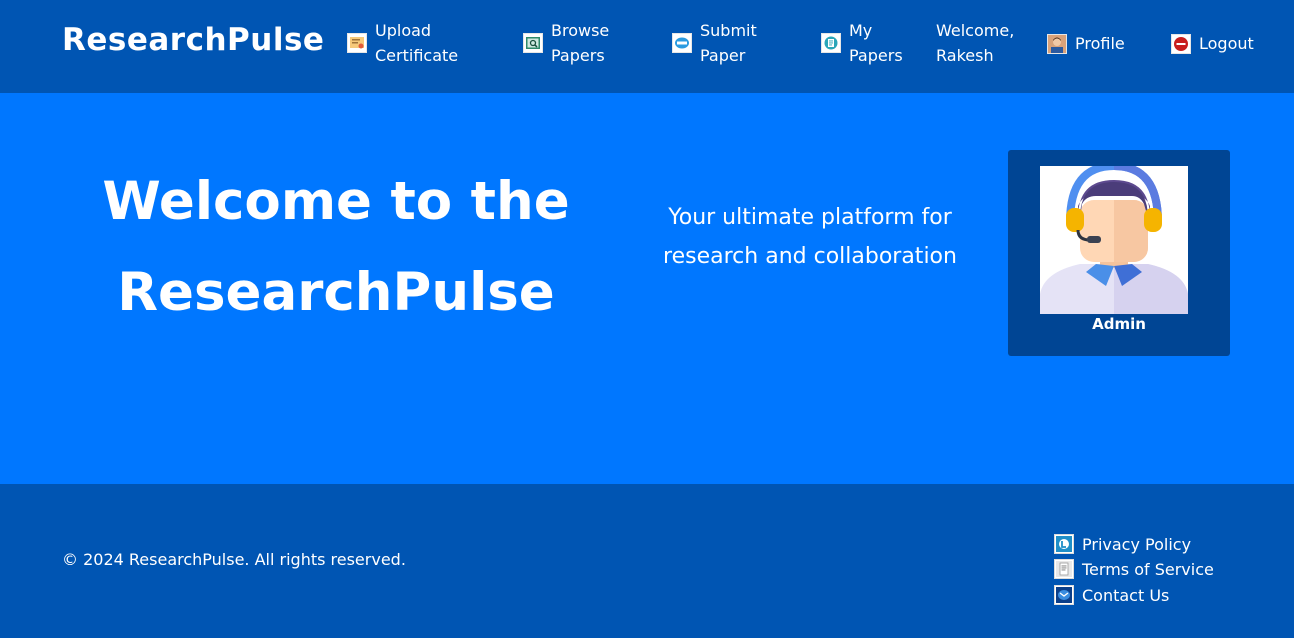  Describe the element at coordinates (1181, 43) in the screenshot. I see `logout-icon` at that location.